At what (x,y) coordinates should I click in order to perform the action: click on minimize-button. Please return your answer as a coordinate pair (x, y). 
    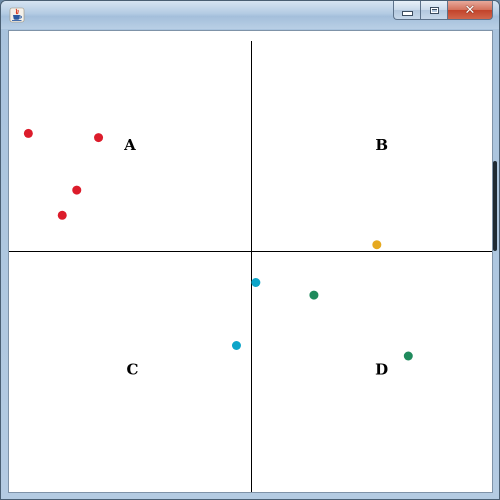
    Looking at the image, I should click on (406, 10).